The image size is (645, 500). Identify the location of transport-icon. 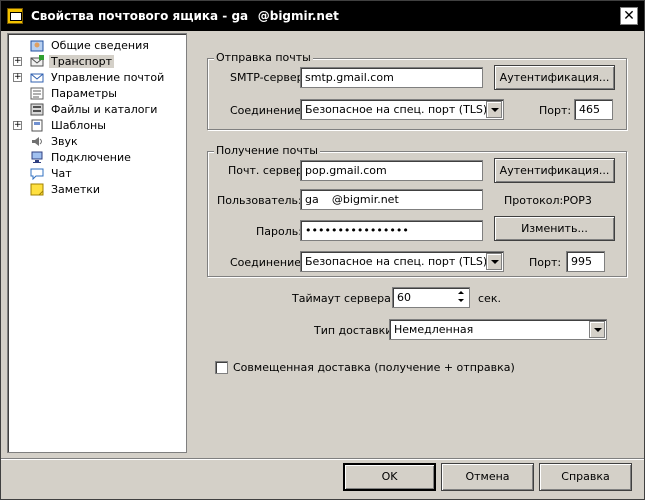
(37, 61).